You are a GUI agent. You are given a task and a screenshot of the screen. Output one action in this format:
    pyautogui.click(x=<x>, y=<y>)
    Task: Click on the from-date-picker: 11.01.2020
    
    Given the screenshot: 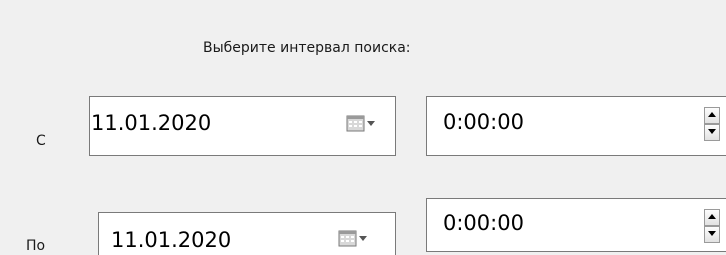 What is the action you would take?
    pyautogui.click(x=242, y=126)
    